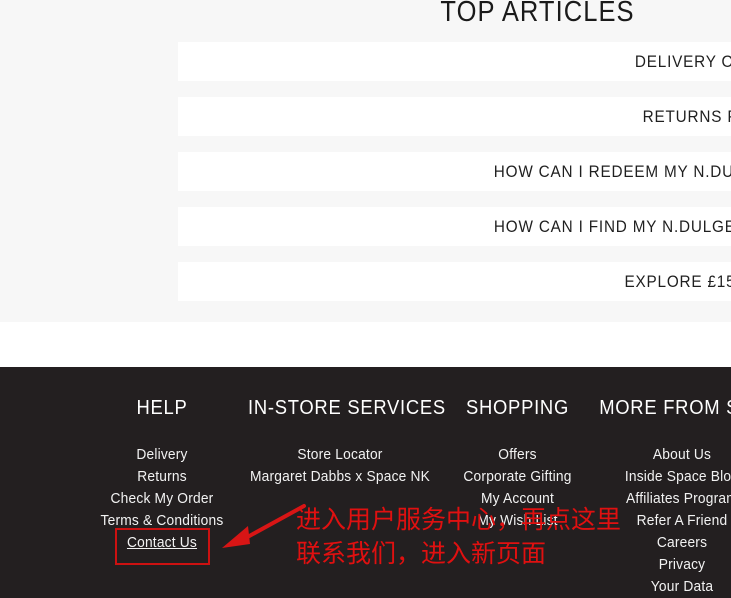  Describe the element at coordinates (365, 344) in the screenshot. I see `section-separator` at that location.